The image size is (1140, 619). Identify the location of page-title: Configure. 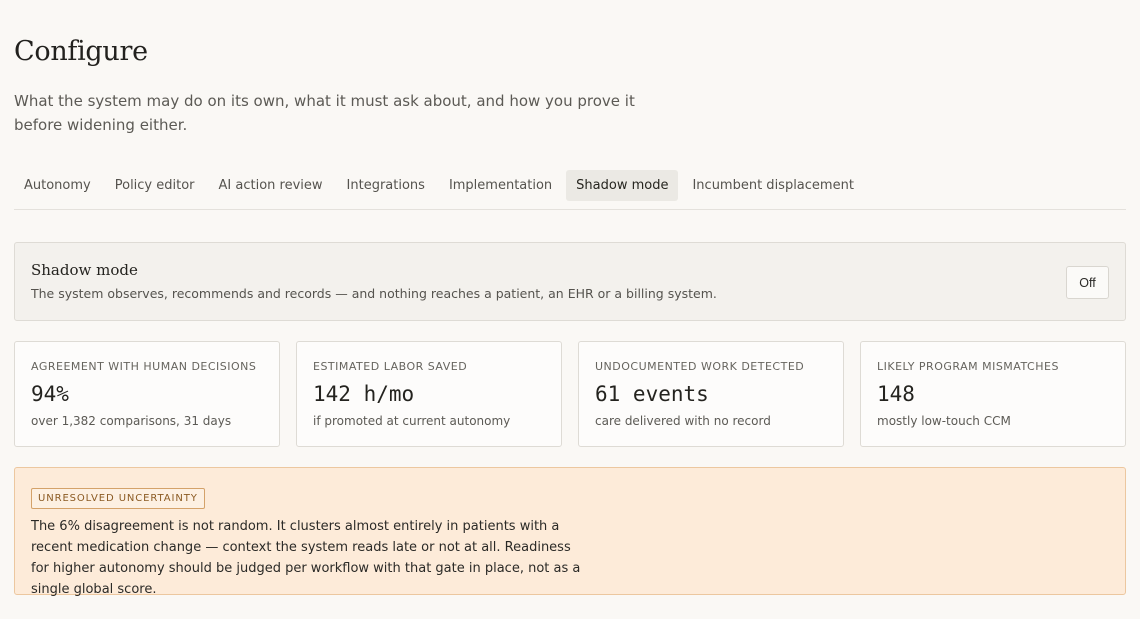
(81, 51).